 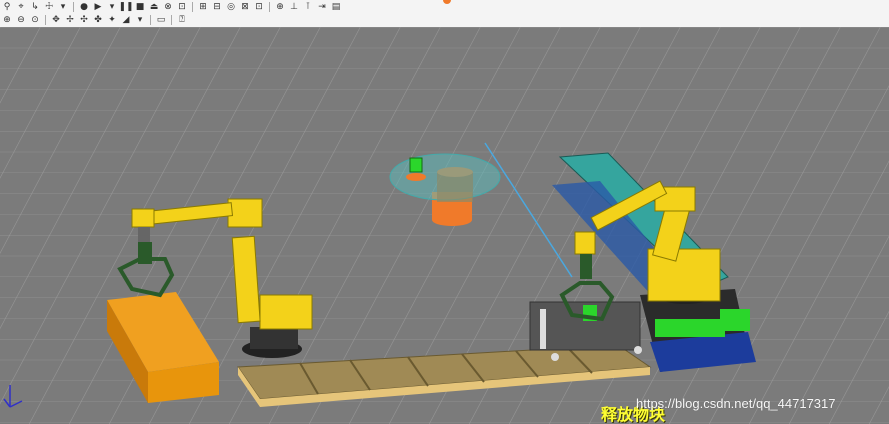 What do you see at coordinates (84, 20) in the screenshot?
I see `translate-icon: ✣` at bounding box center [84, 20].